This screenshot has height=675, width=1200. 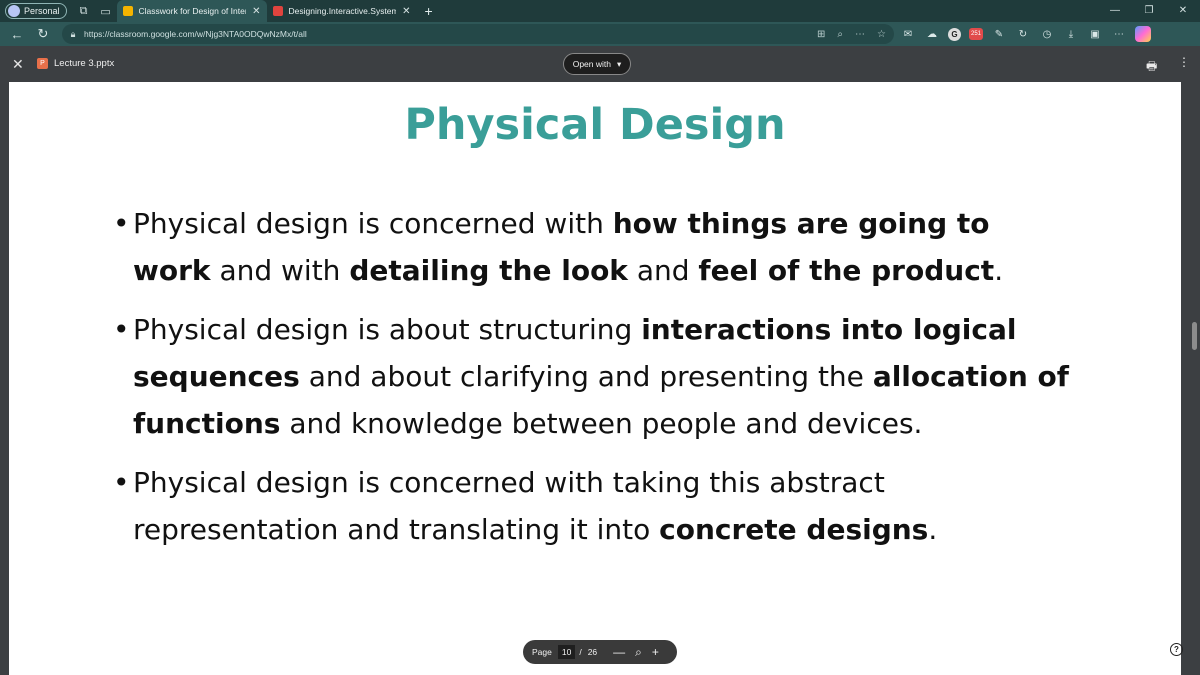 I want to click on restore-icon: ❐, so click(x=1149, y=11).